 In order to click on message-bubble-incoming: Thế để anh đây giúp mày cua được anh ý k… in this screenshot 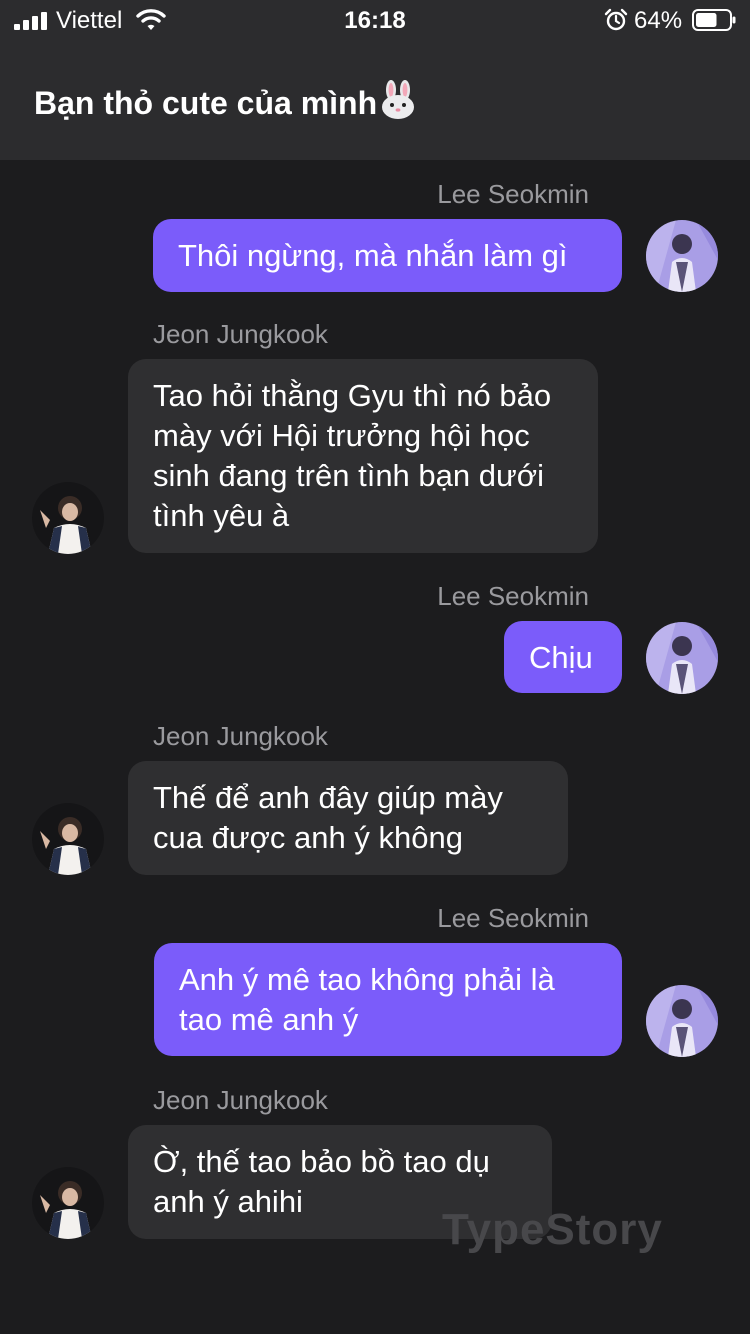, I will do `click(348, 818)`.